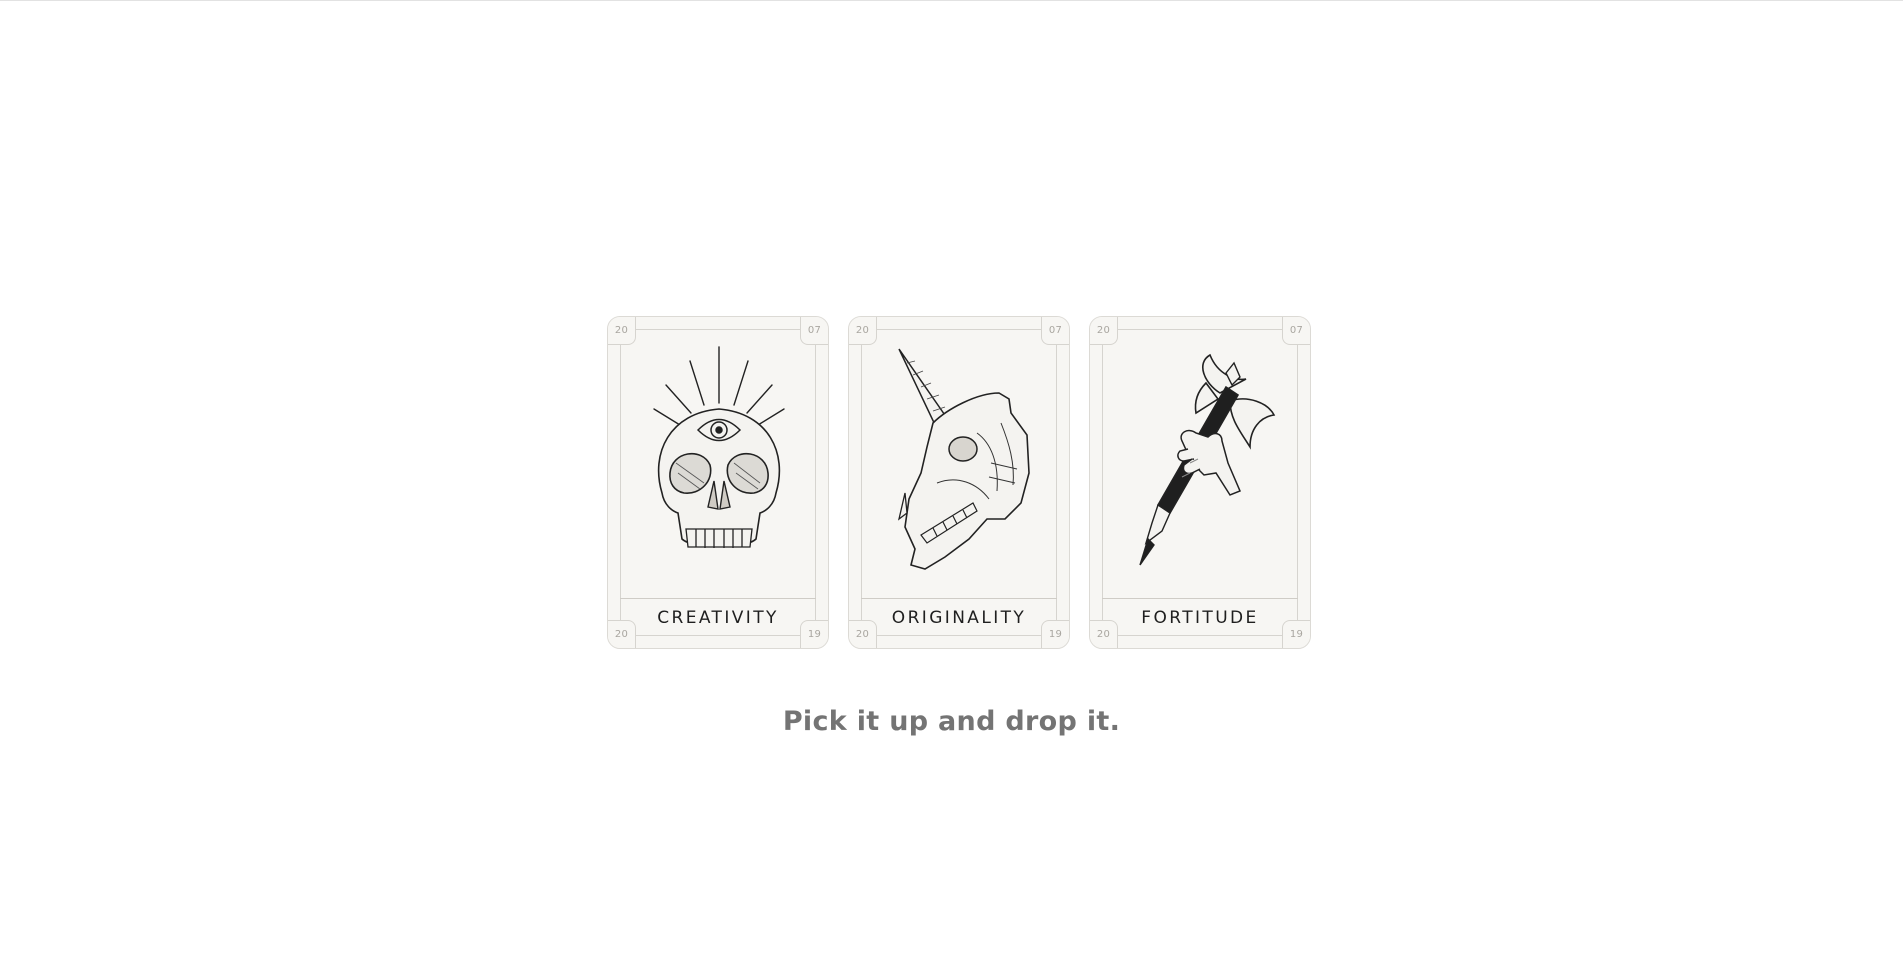 The height and width of the screenshot is (963, 1903). Describe the element at coordinates (1200, 618) in the screenshot. I see `card-title: FORTITUDE` at that location.